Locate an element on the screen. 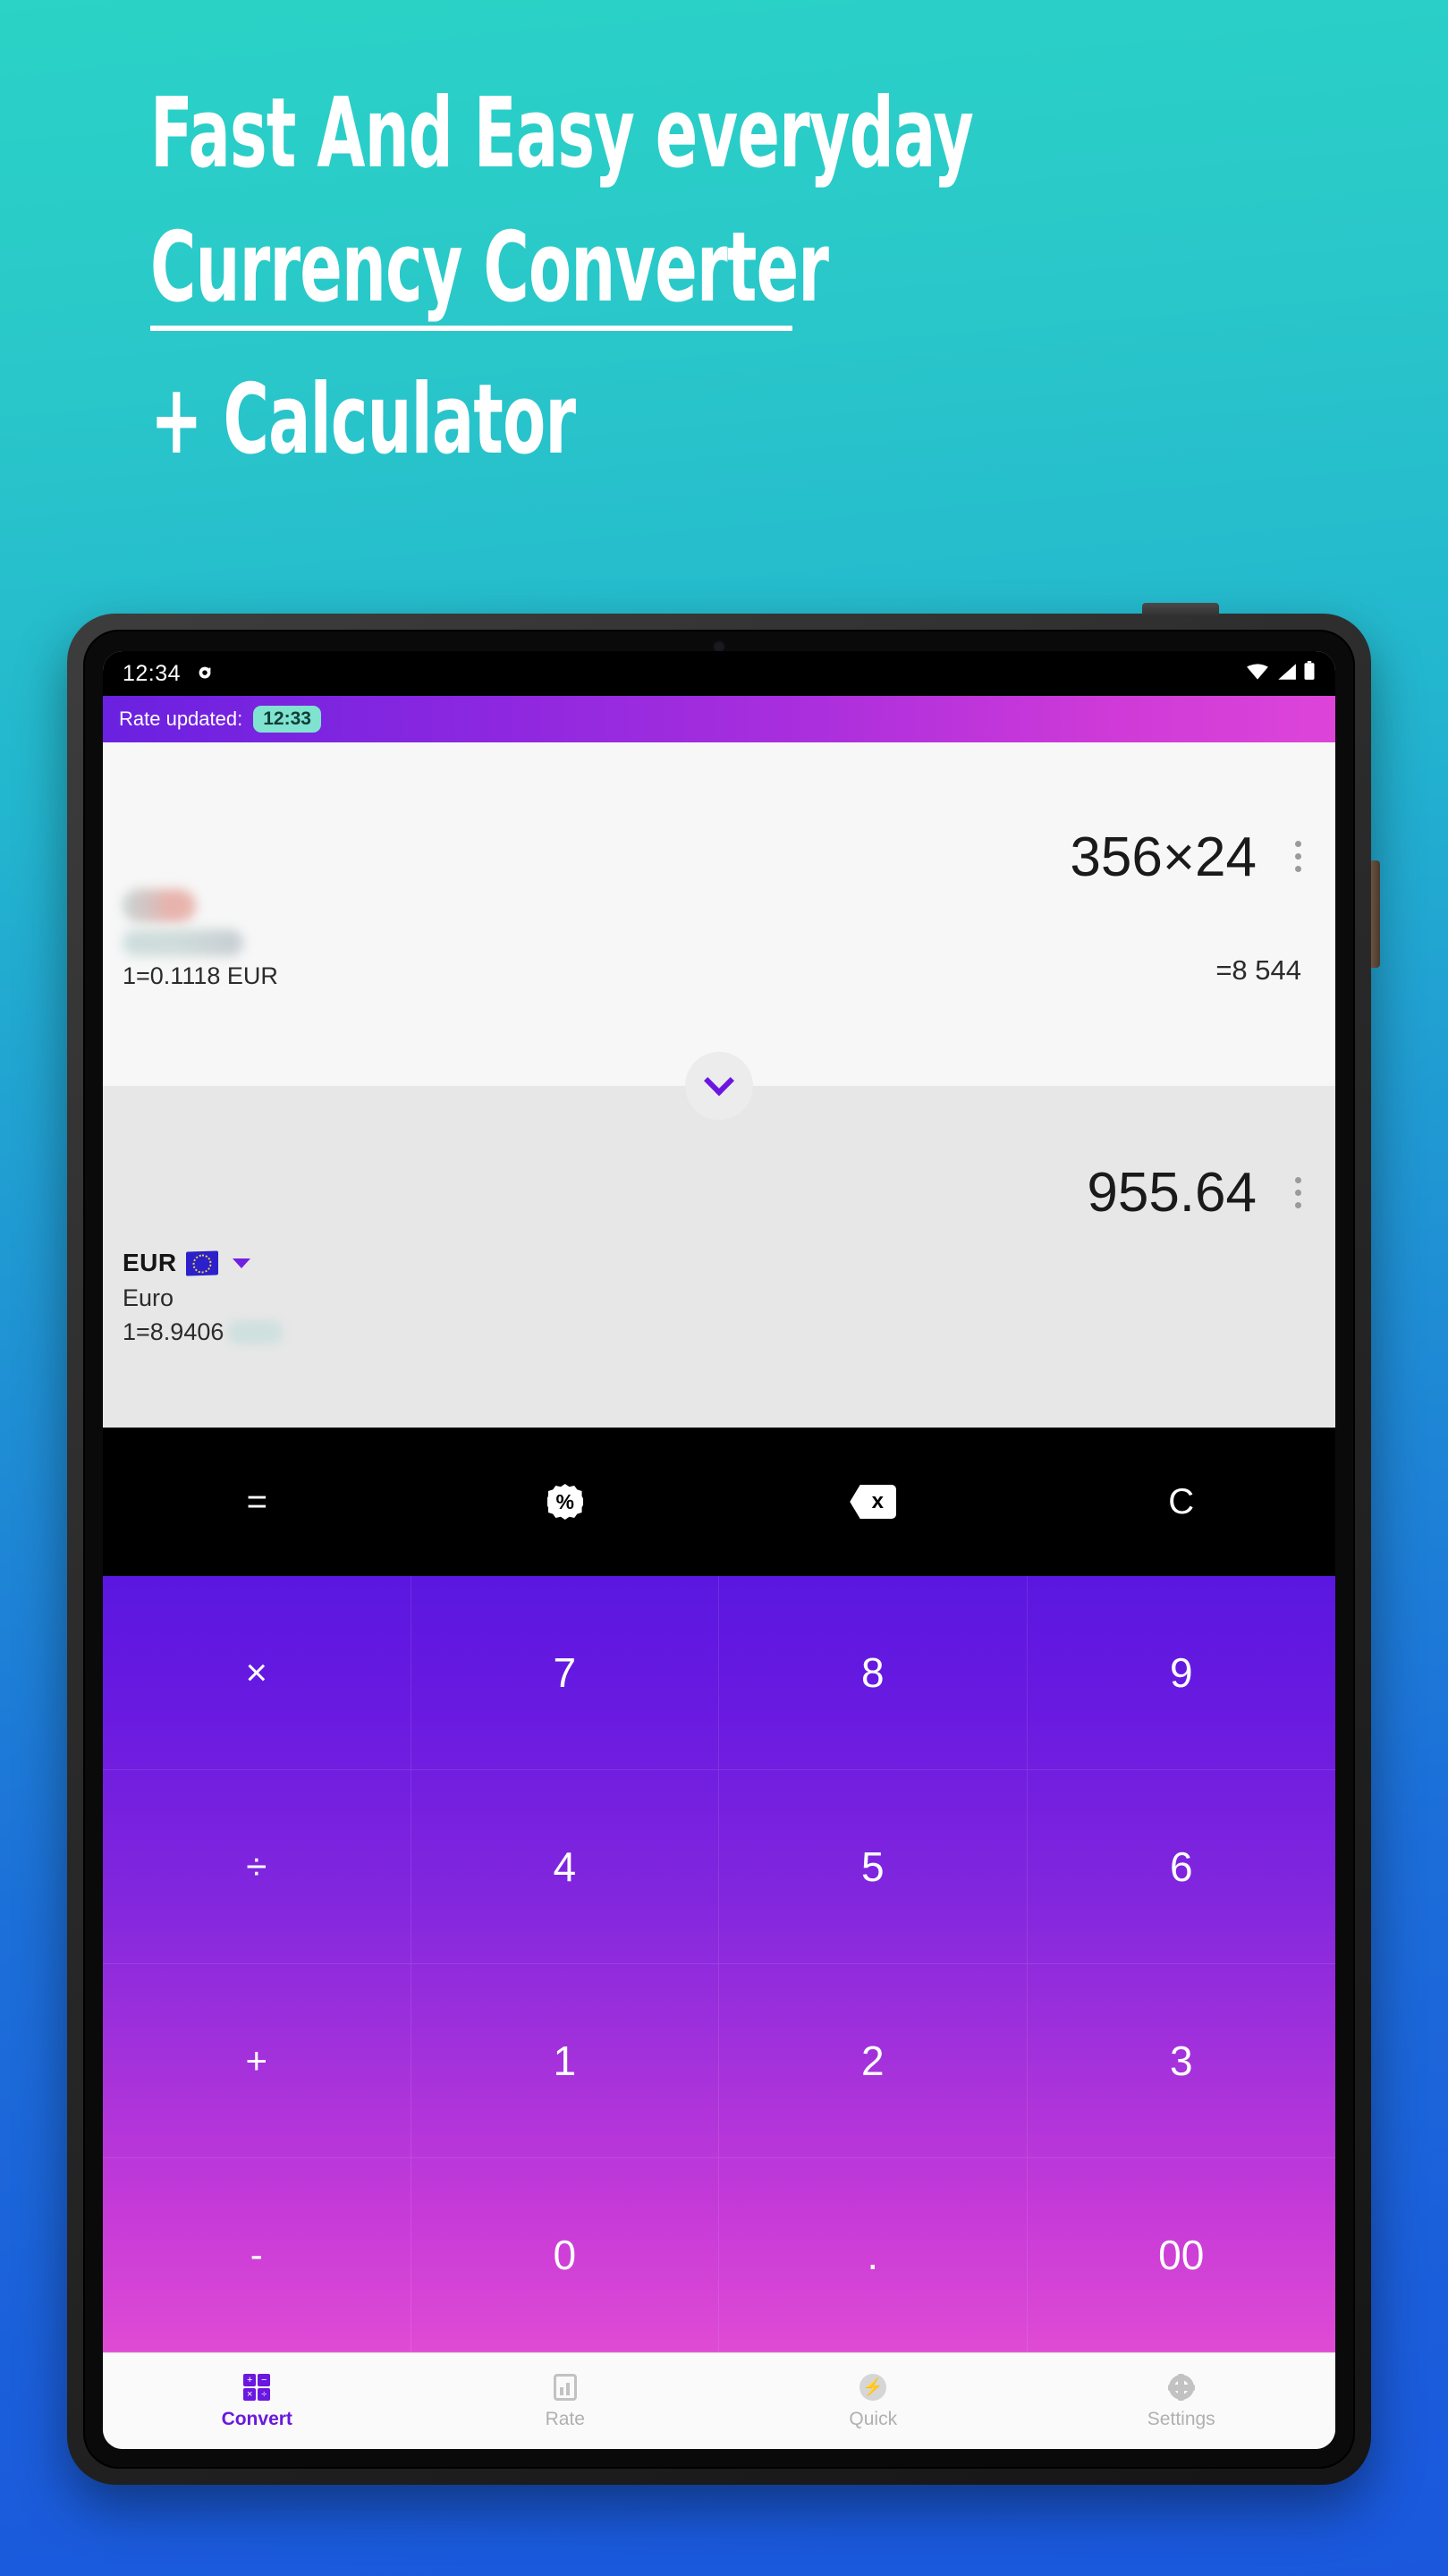  nav-item-rate: Rate is located at coordinates (565, 2401).